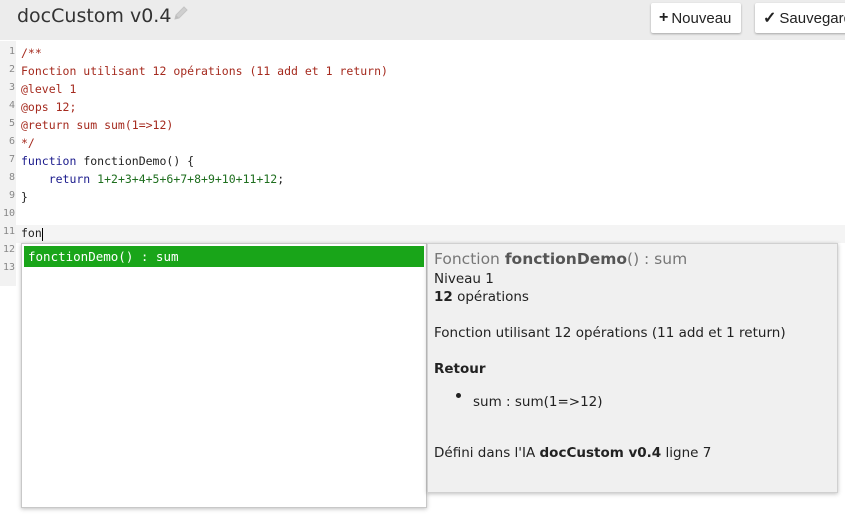  Describe the element at coordinates (281, 179) in the screenshot. I see `code-text: ;` at that location.